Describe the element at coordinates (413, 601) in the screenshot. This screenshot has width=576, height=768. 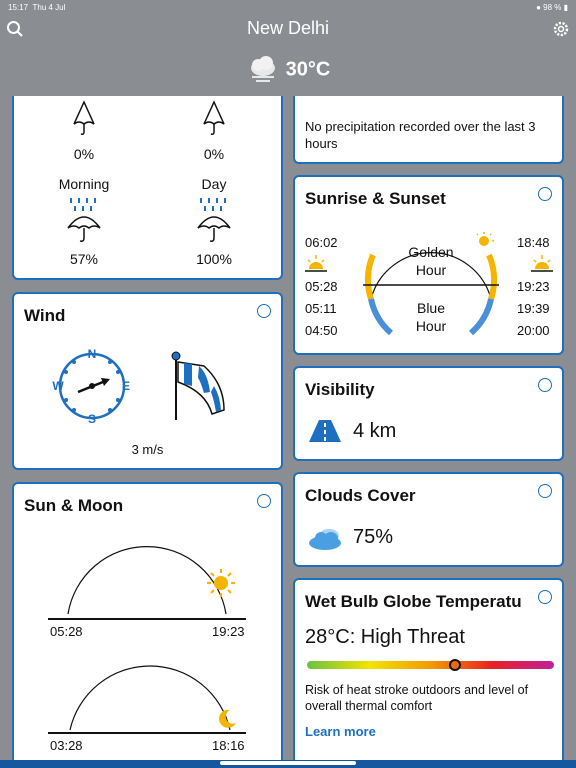
I see `wbgt-title: Wet Bulb Globe Temperatu` at that location.